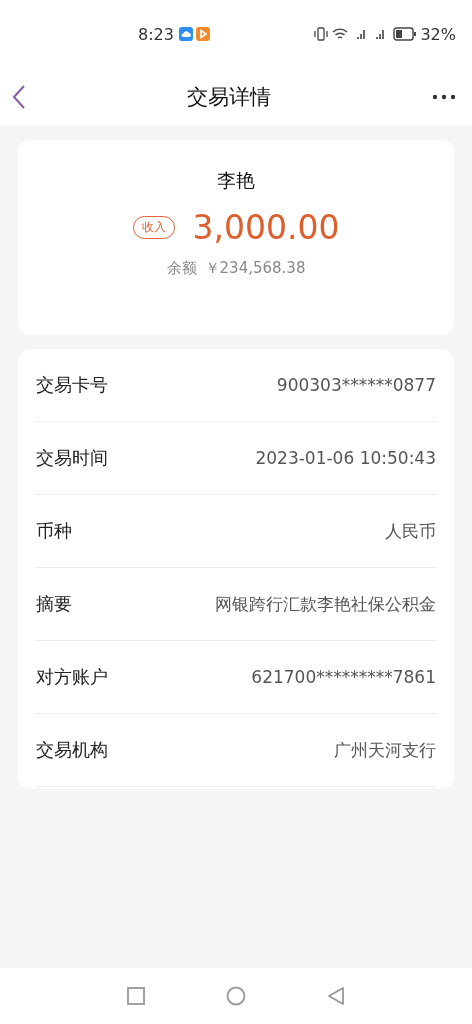 Image resolution: width=472 pixels, height=1024 pixels. What do you see at coordinates (54, 531) in the screenshot?
I see `detail-label: 币种` at bounding box center [54, 531].